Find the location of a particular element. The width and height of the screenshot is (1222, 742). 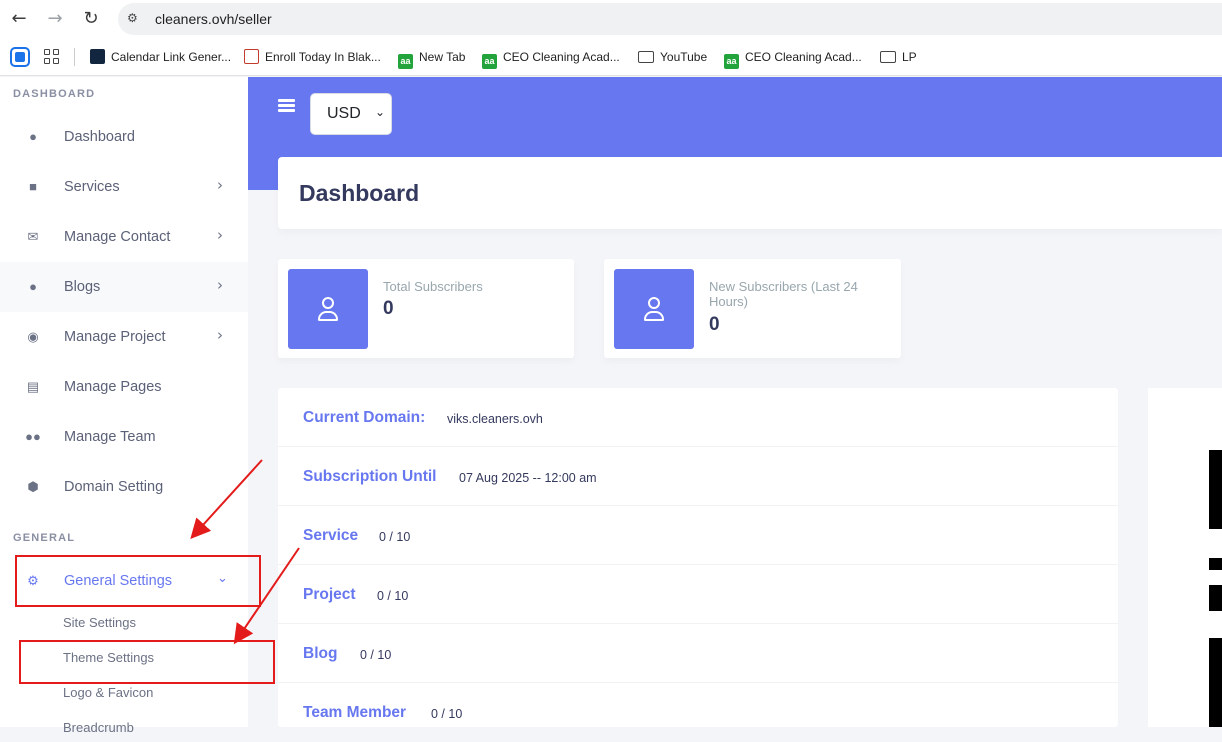

annotation-arrows is located at coordinates (245, 552).